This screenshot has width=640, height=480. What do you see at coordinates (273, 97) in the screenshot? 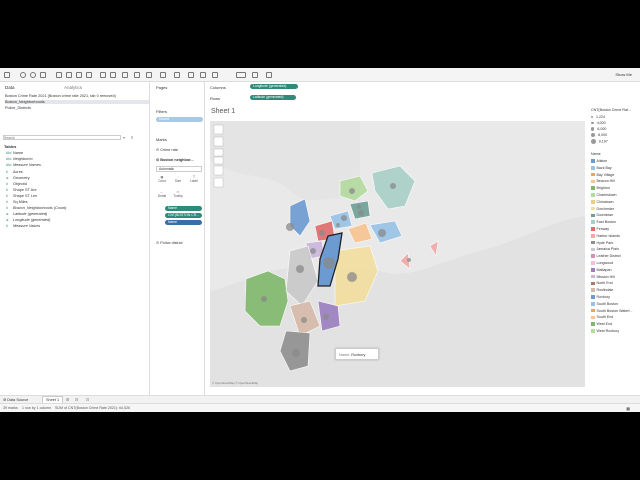
I see `rows-pill: Latitude (generated)` at bounding box center [273, 97].